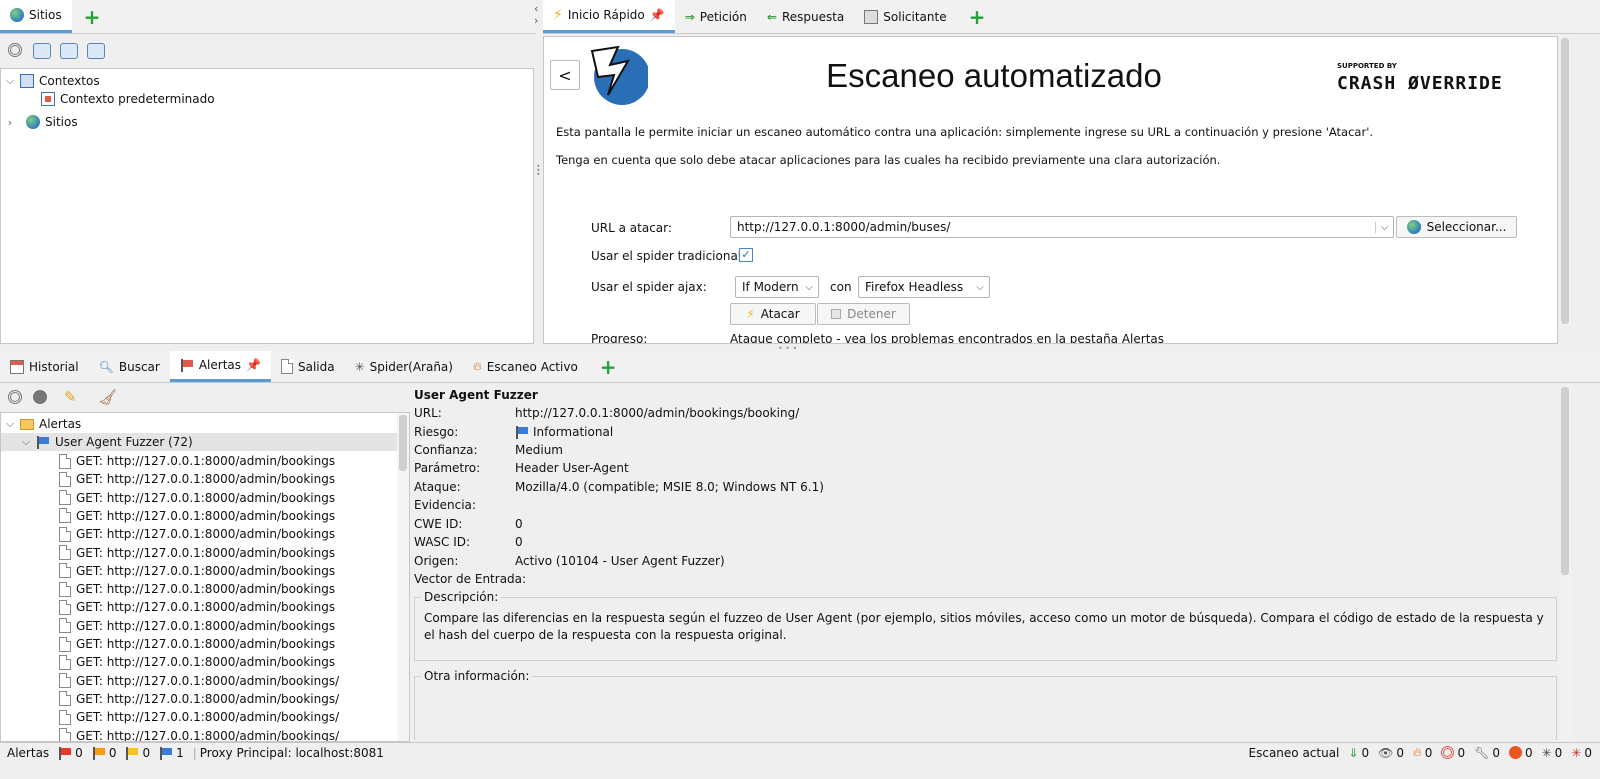  What do you see at coordinates (403, 577) in the screenshot?
I see `alerts-scrollbar` at bounding box center [403, 577].